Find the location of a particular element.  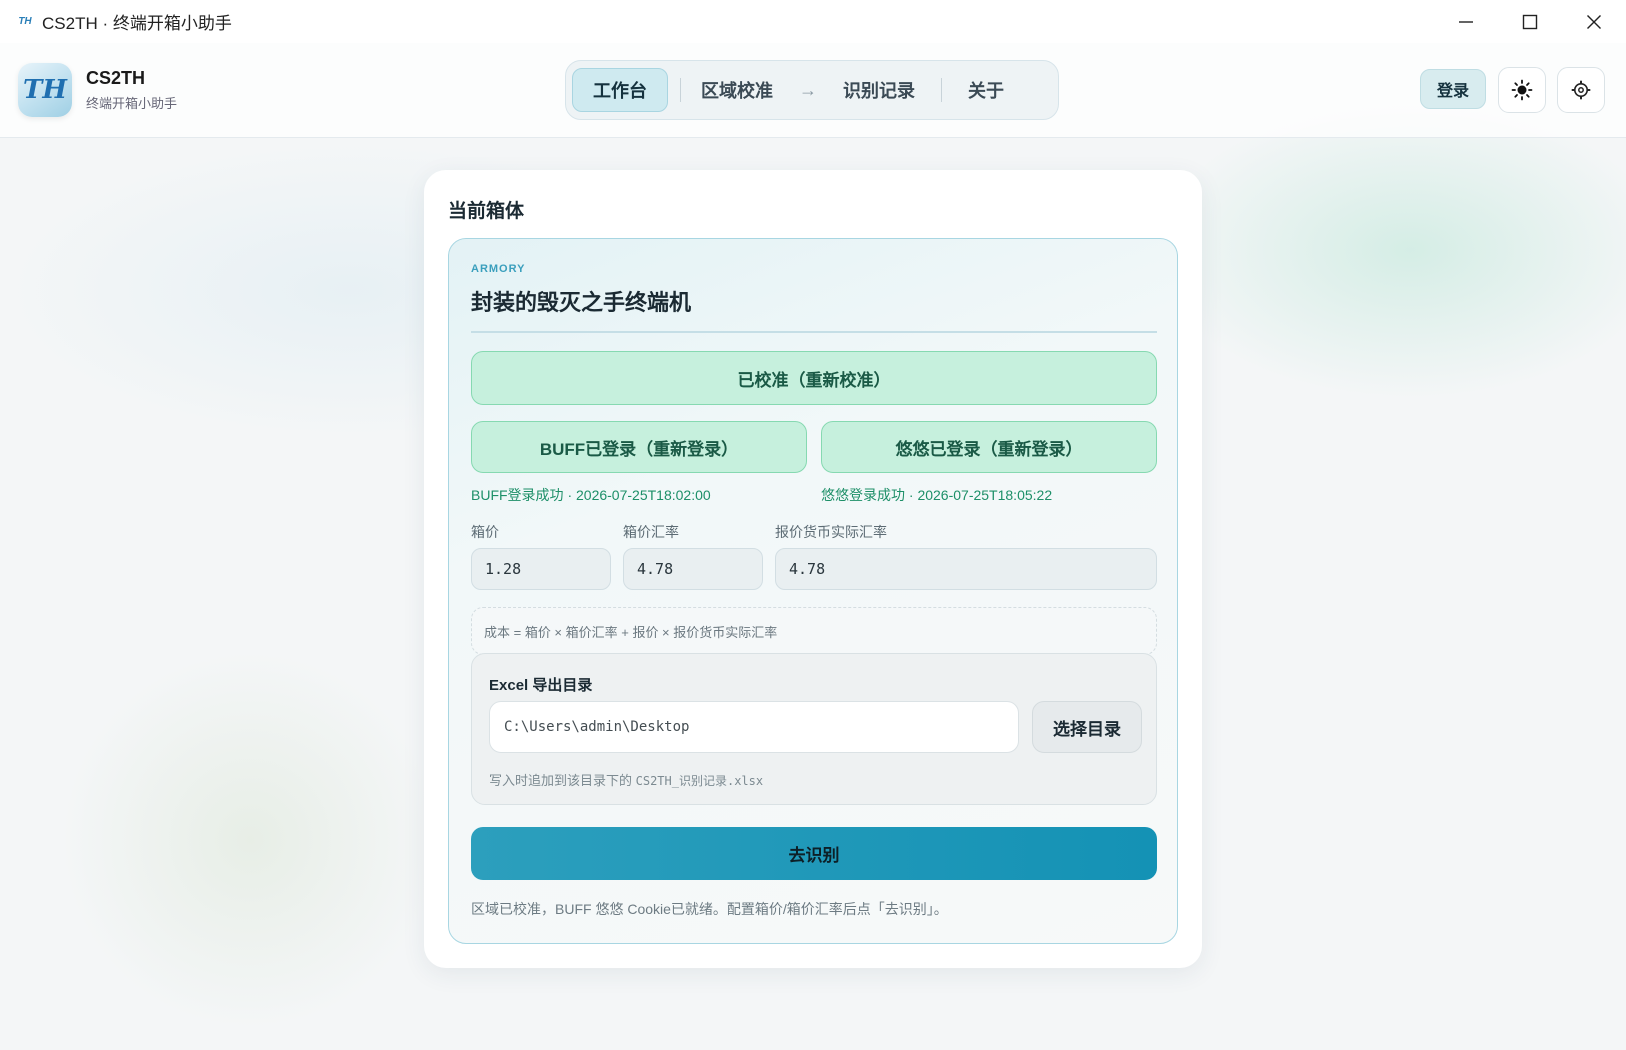

case-category-tag: ARMORY is located at coordinates (498, 269).